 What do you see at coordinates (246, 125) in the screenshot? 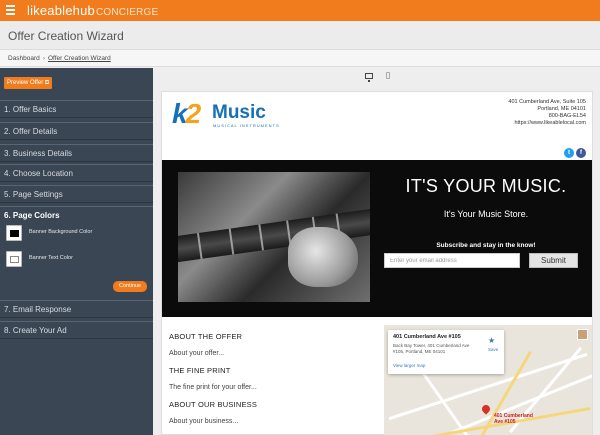
I see `logo-subtitle: MUSICAL INSTRUMENTS` at bounding box center [246, 125].